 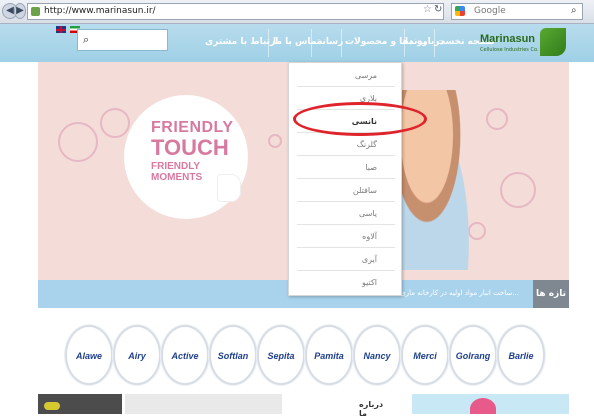 I want to click on dropdown-item-yasi: یاسی, so click(x=346, y=214).